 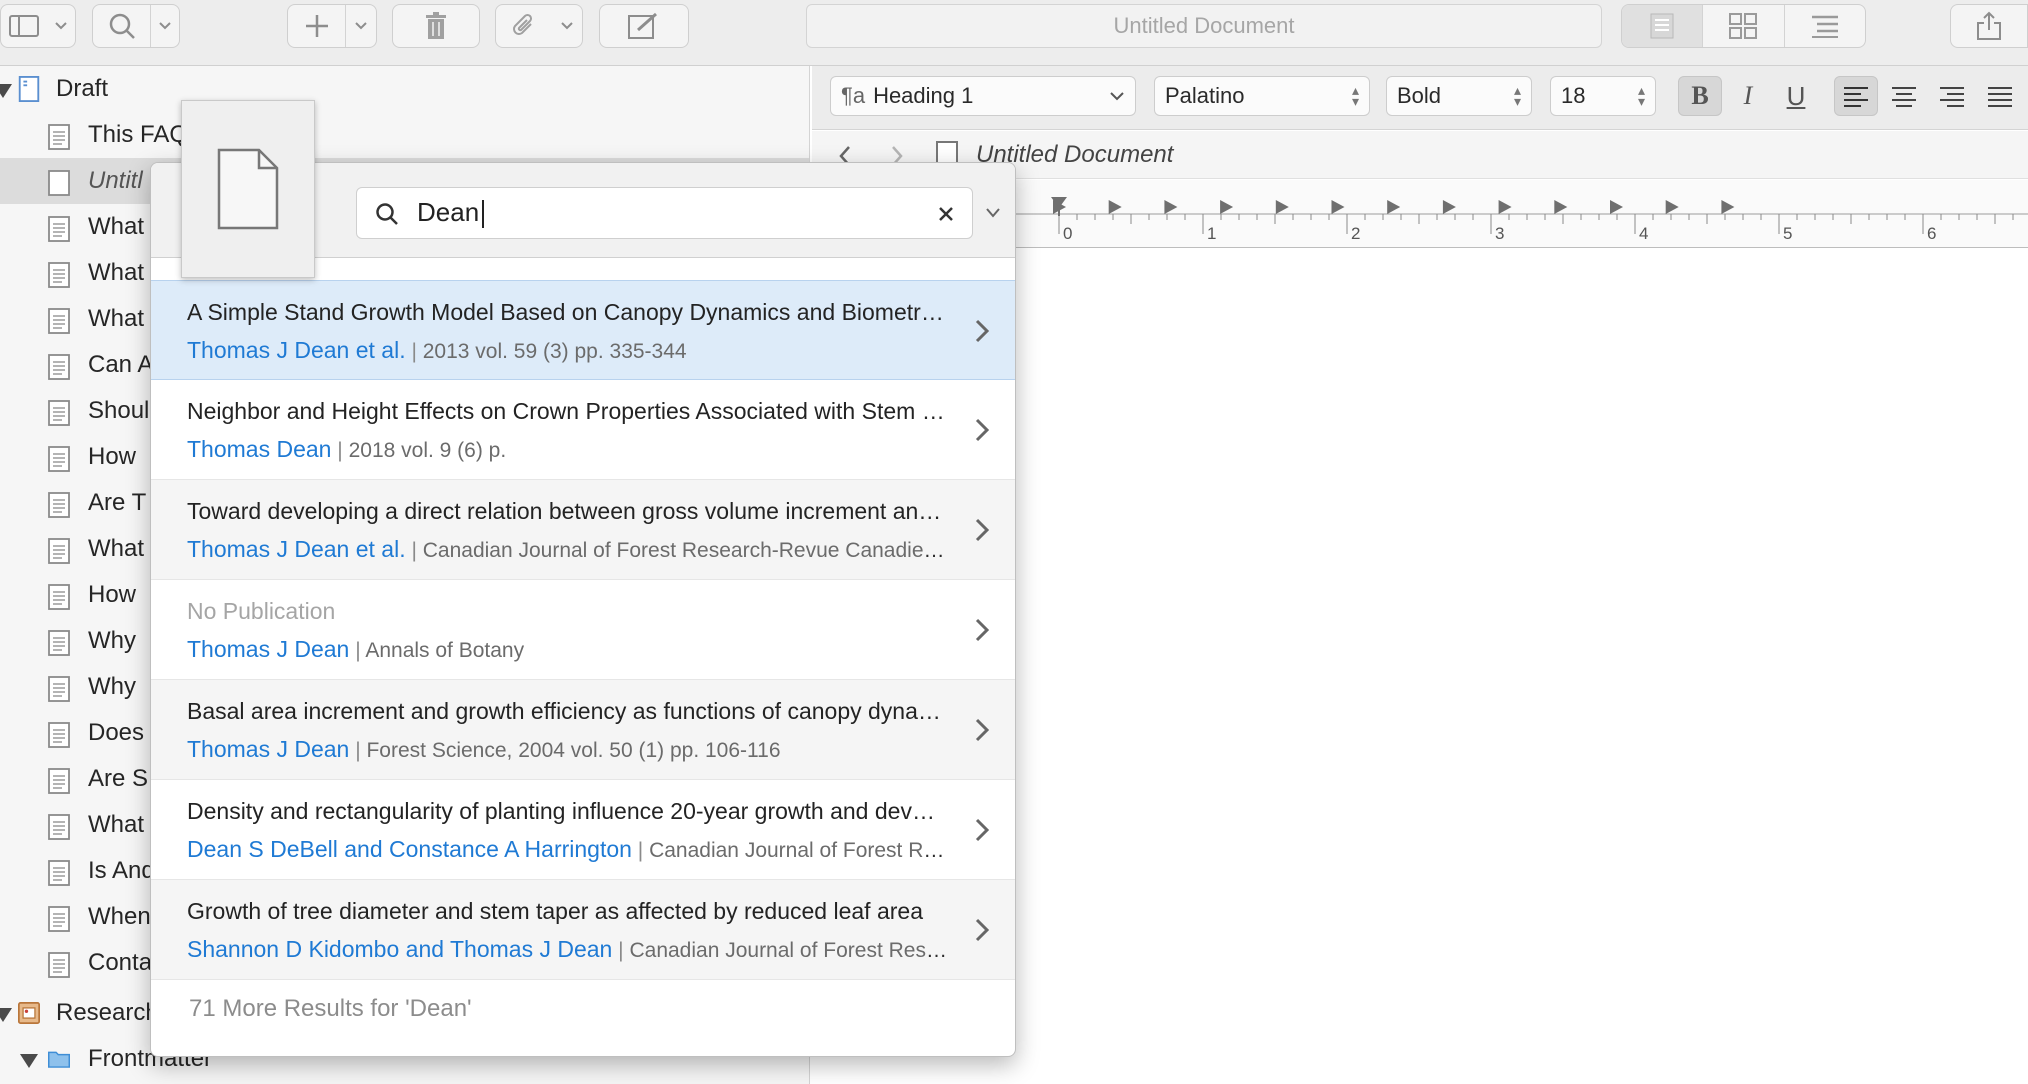 I want to click on delete-button, so click(x=436, y=26).